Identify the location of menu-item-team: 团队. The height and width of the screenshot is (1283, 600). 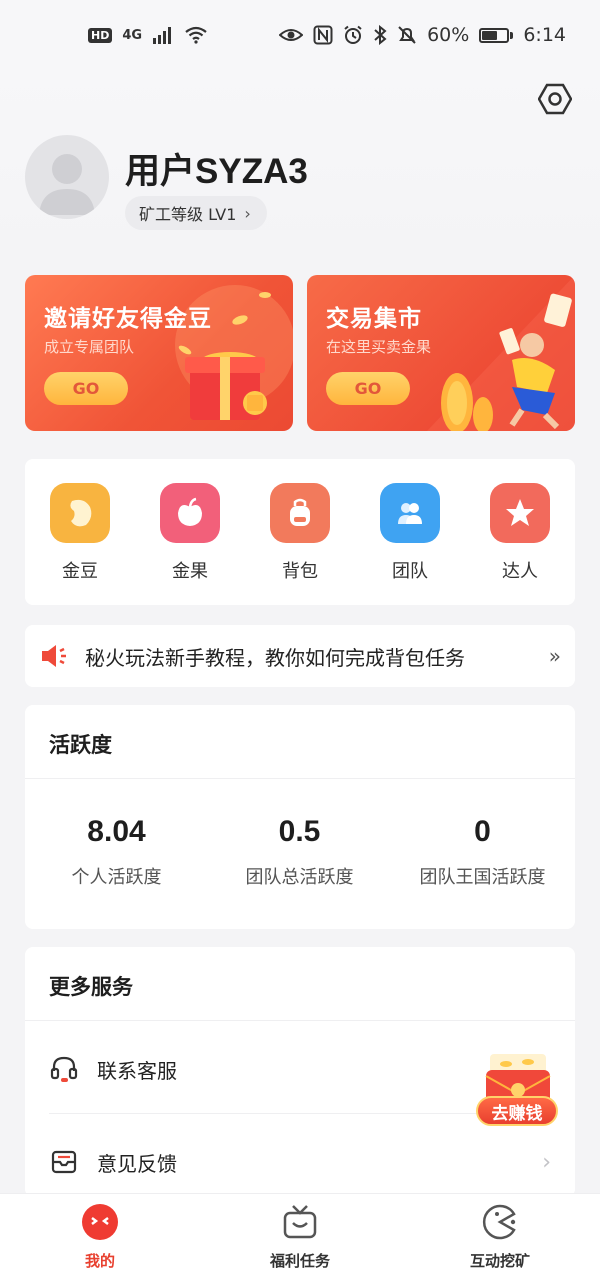
(410, 544).